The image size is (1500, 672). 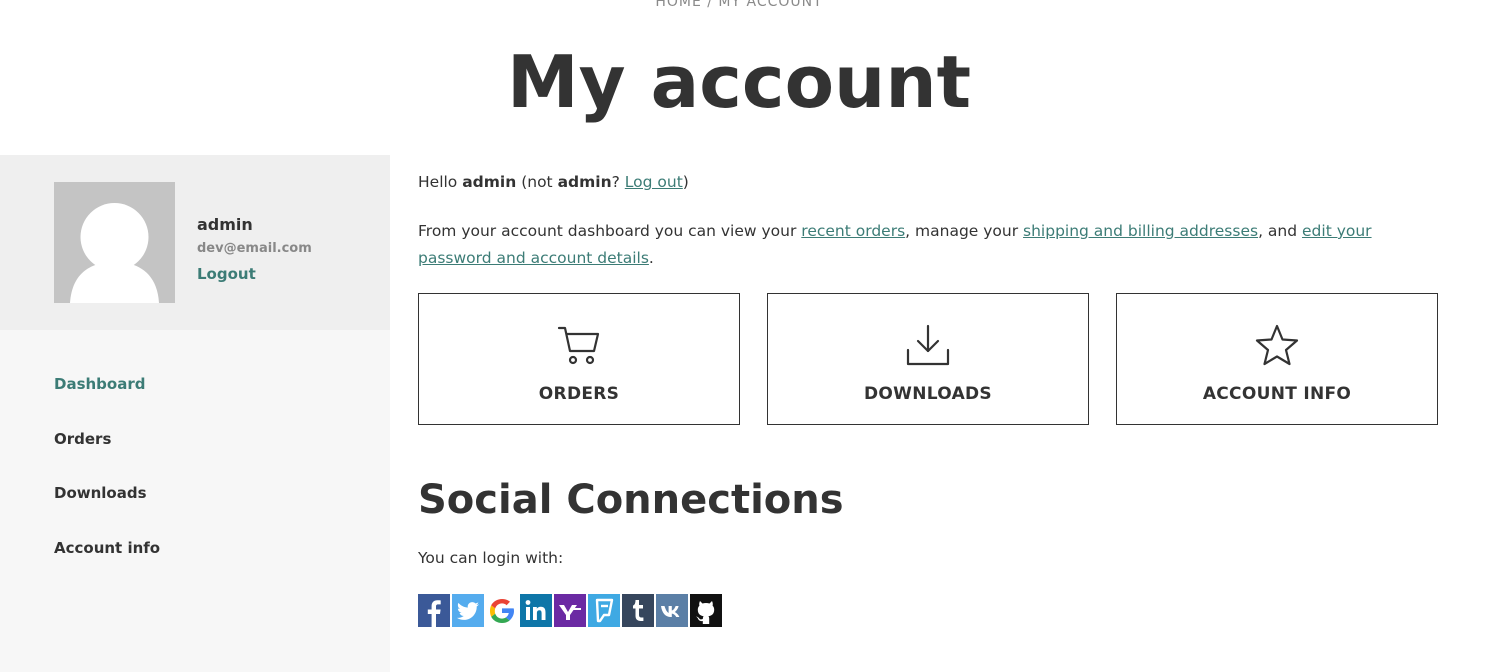 I want to click on orders-card-label: ORDERS, so click(x=579, y=394).